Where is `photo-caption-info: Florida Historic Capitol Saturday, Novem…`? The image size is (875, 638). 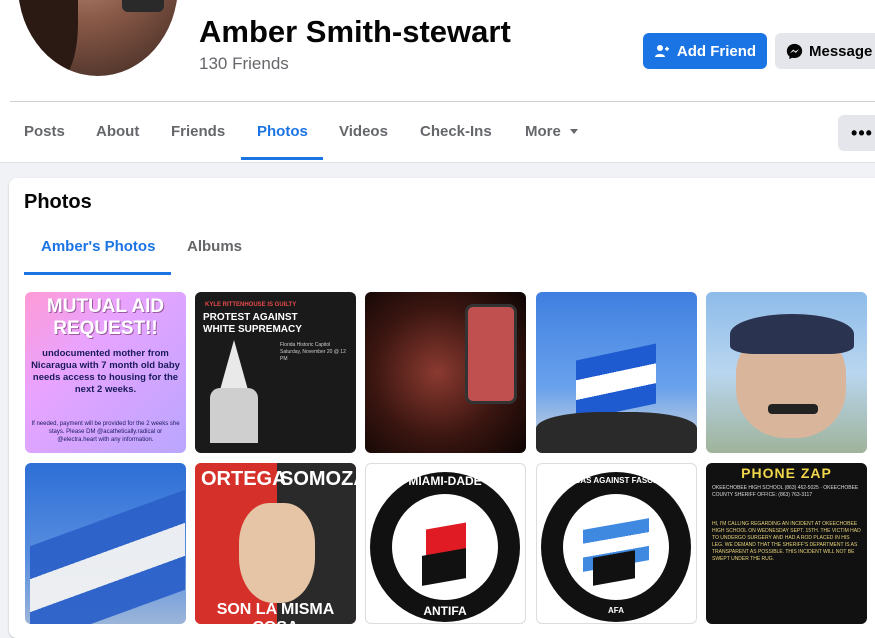 photo-caption-info: Florida Historic Capitol Saturday, Novem… is located at coordinates (313, 352).